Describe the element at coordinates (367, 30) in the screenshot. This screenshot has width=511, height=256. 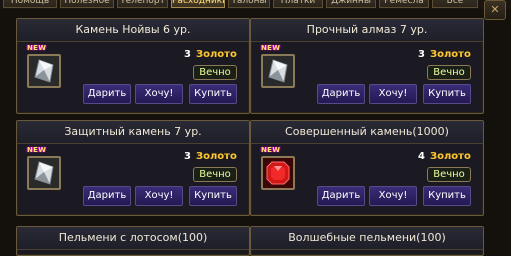
I see `item-name: Прочный алмаз 7 ур.` at that location.